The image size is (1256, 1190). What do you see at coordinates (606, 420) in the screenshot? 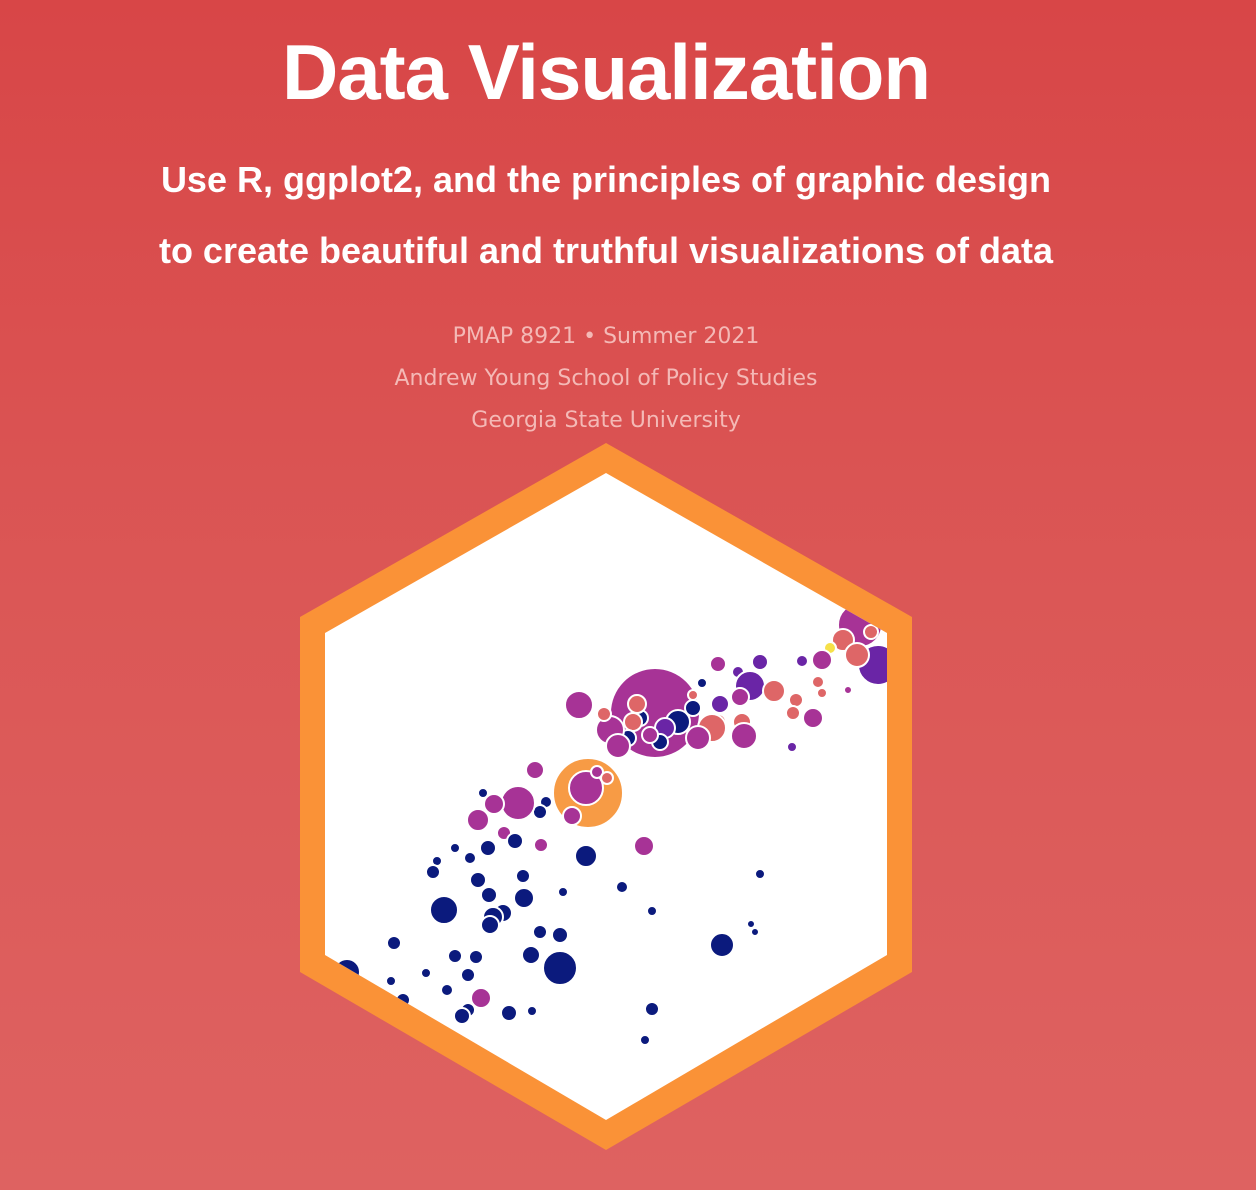
I see `university-name: Georgia State University` at bounding box center [606, 420].